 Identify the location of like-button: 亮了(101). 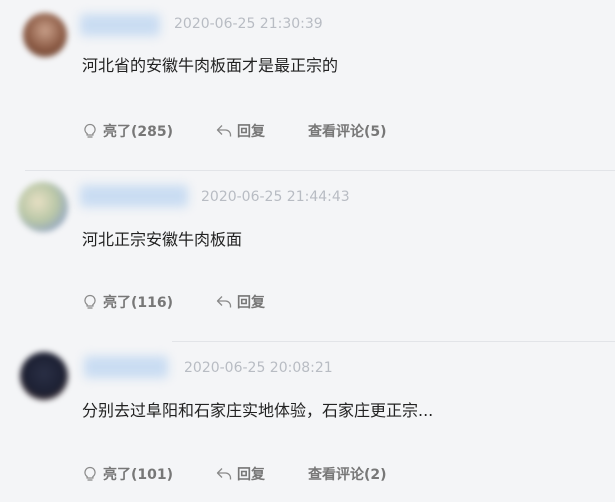
(127, 474).